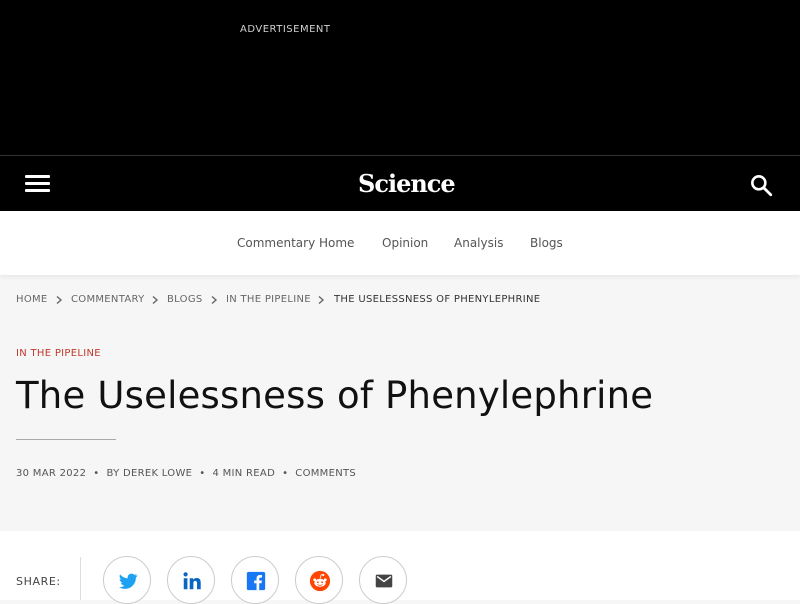  What do you see at coordinates (325, 473) in the screenshot?
I see `comments-link: COMMENTS` at bounding box center [325, 473].